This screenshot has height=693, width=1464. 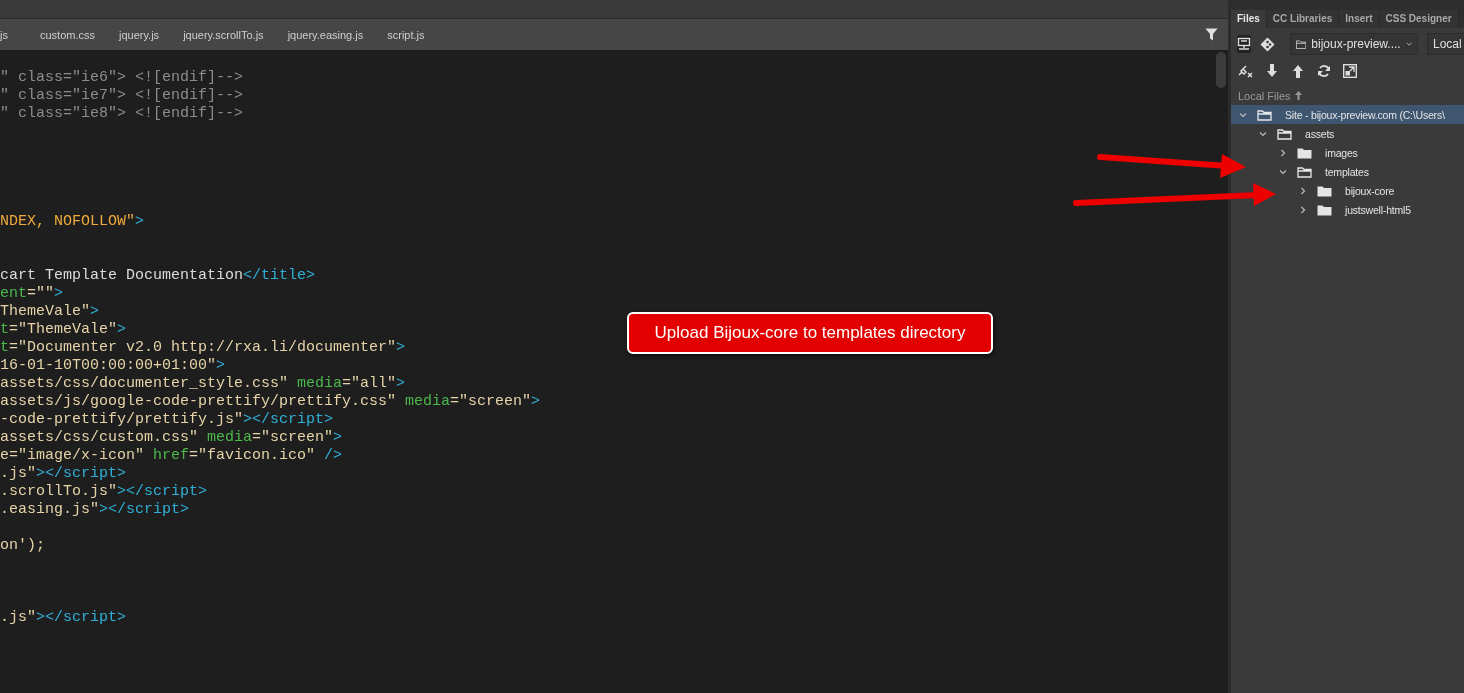 I want to click on code-line: t="ThemeVale">, so click(x=63, y=330).